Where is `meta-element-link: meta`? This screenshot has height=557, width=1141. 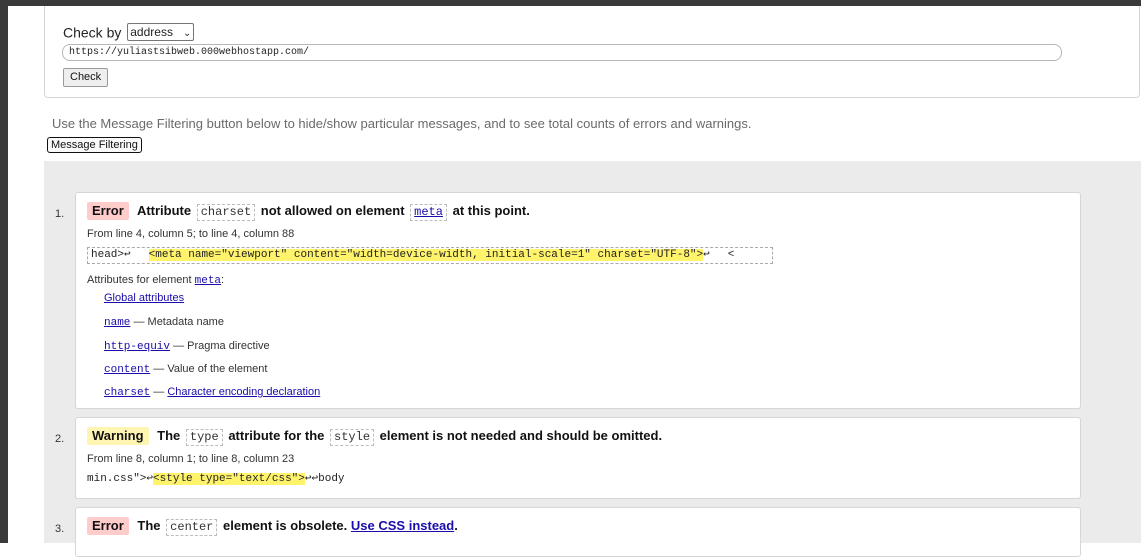 meta-element-link: meta is located at coordinates (208, 281).